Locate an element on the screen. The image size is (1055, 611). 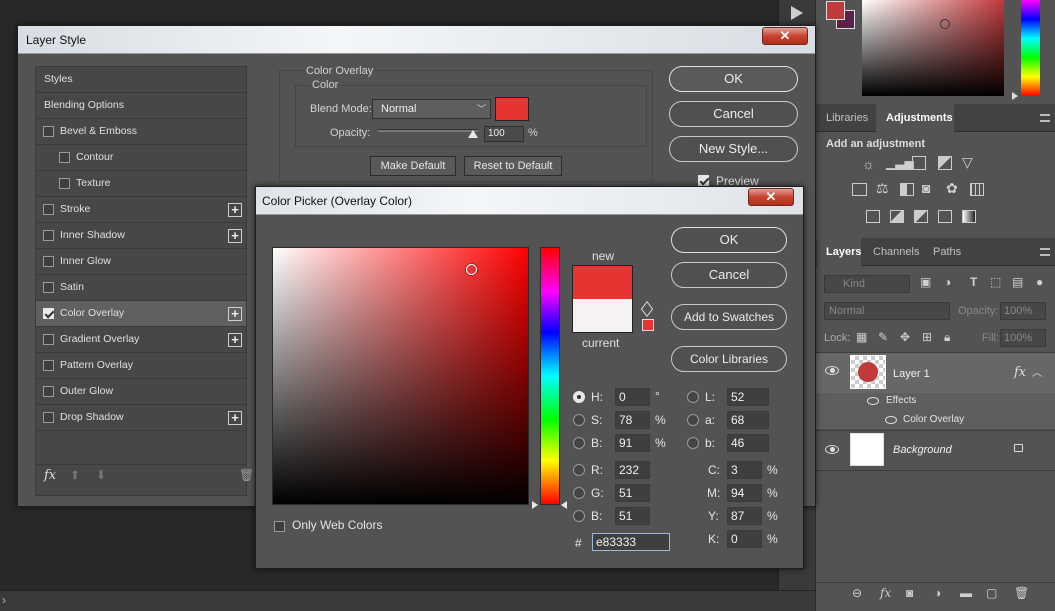
pixel-filter-icon: ▣ is located at coordinates (925, 282).